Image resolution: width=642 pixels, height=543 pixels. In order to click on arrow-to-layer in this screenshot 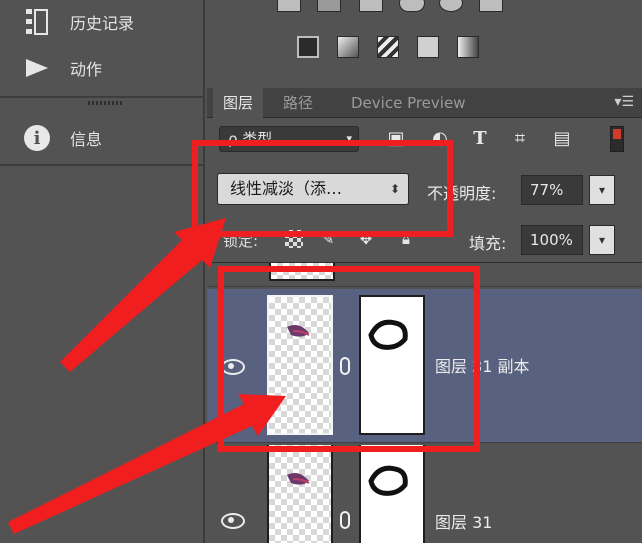, I will do `click(147, 464)`.